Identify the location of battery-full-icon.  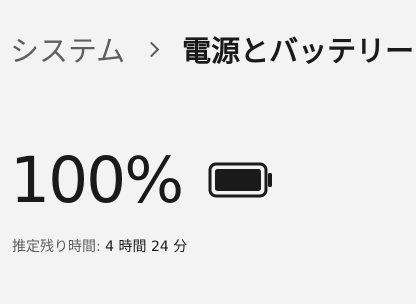
(240, 180).